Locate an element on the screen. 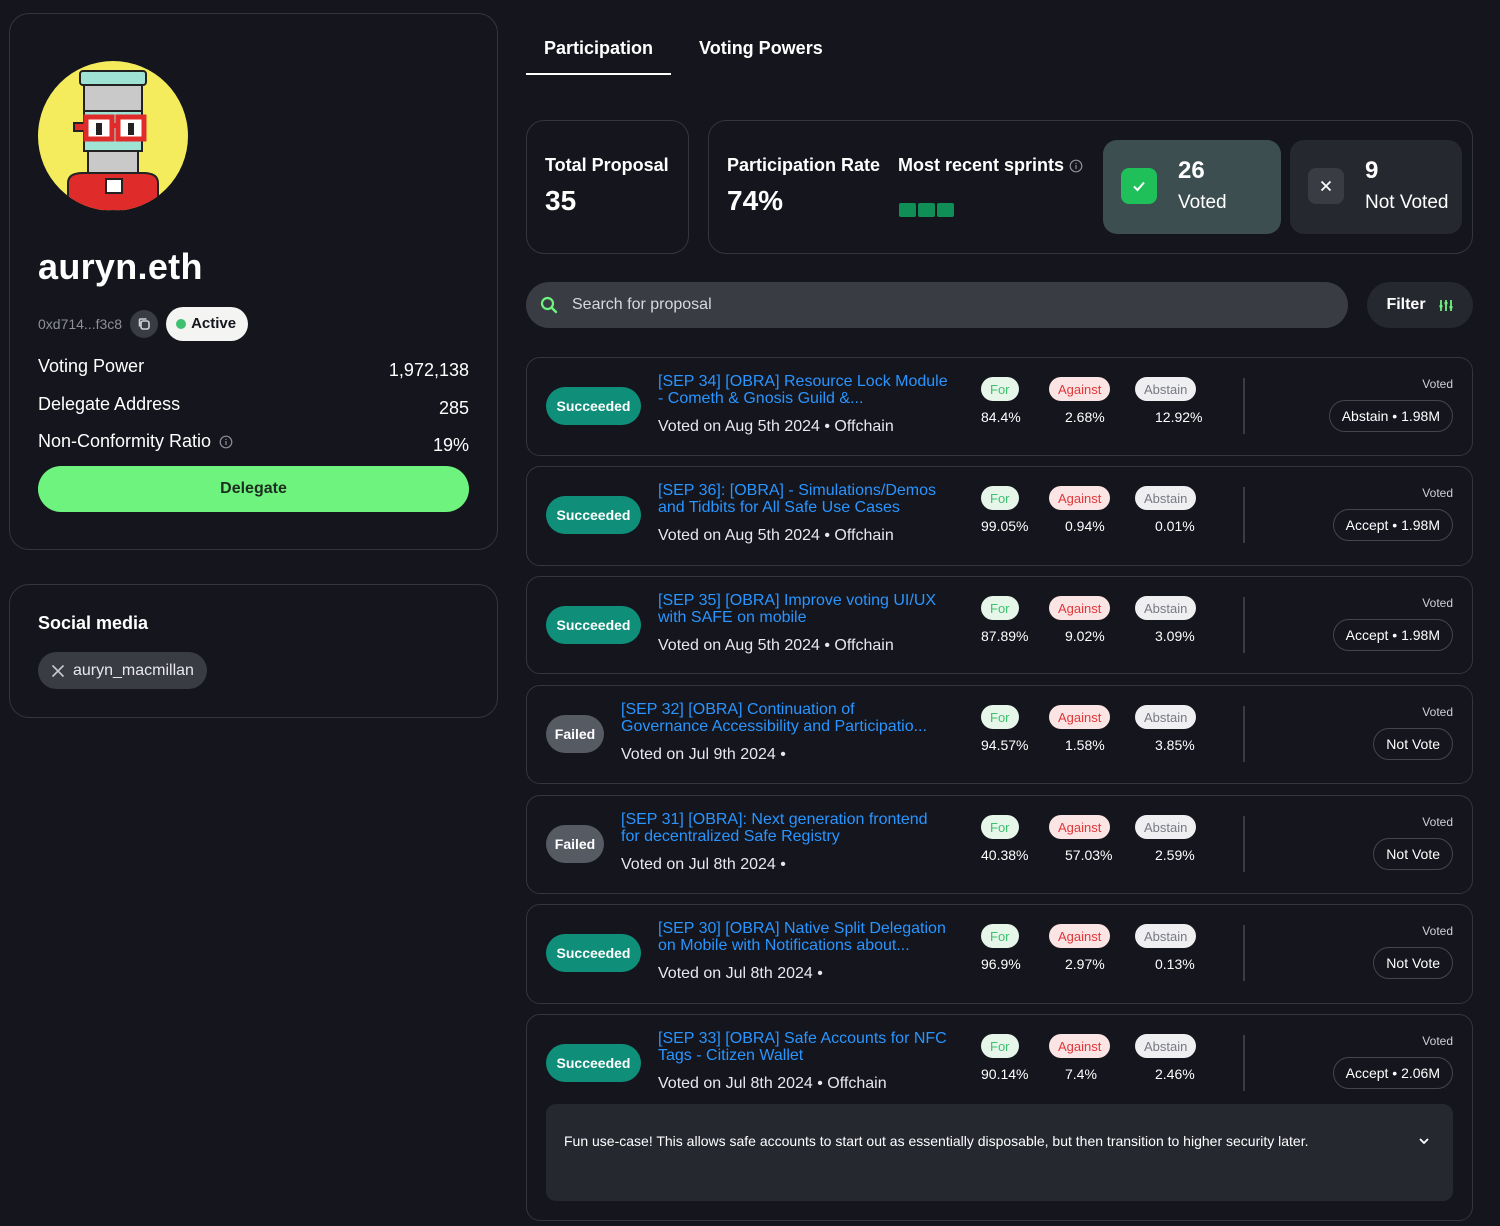 This screenshot has width=1500, height=1226. against-percent: 1.58% is located at coordinates (1085, 745).